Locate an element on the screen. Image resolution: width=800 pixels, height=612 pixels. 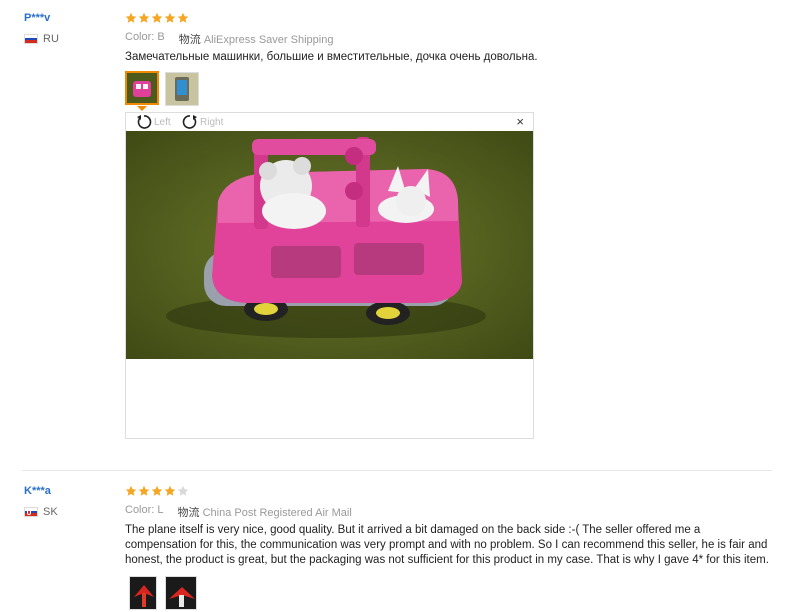
country-code: RU is located at coordinates (51, 39).